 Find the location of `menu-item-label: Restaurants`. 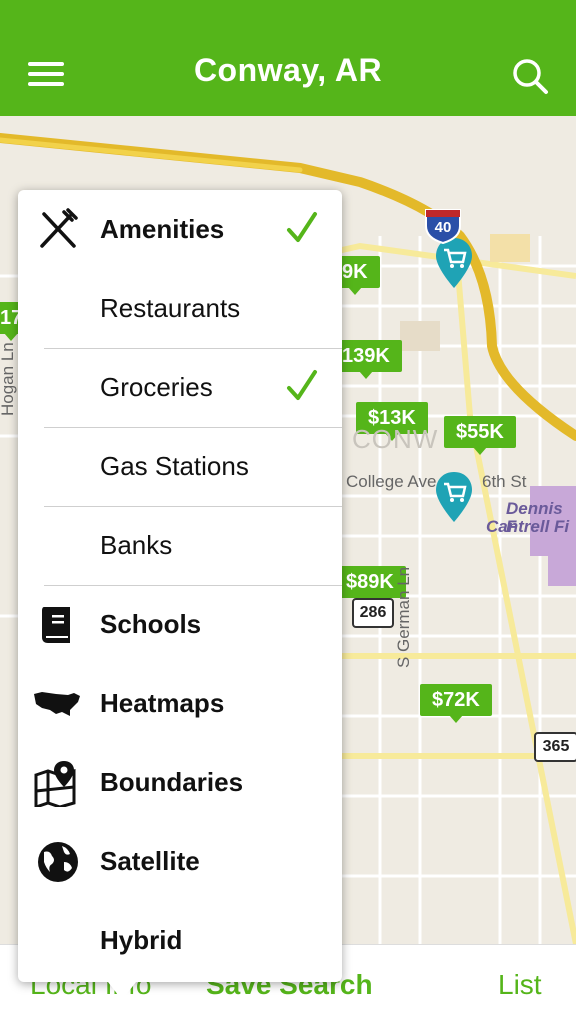

menu-item-label: Restaurants is located at coordinates (170, 308).